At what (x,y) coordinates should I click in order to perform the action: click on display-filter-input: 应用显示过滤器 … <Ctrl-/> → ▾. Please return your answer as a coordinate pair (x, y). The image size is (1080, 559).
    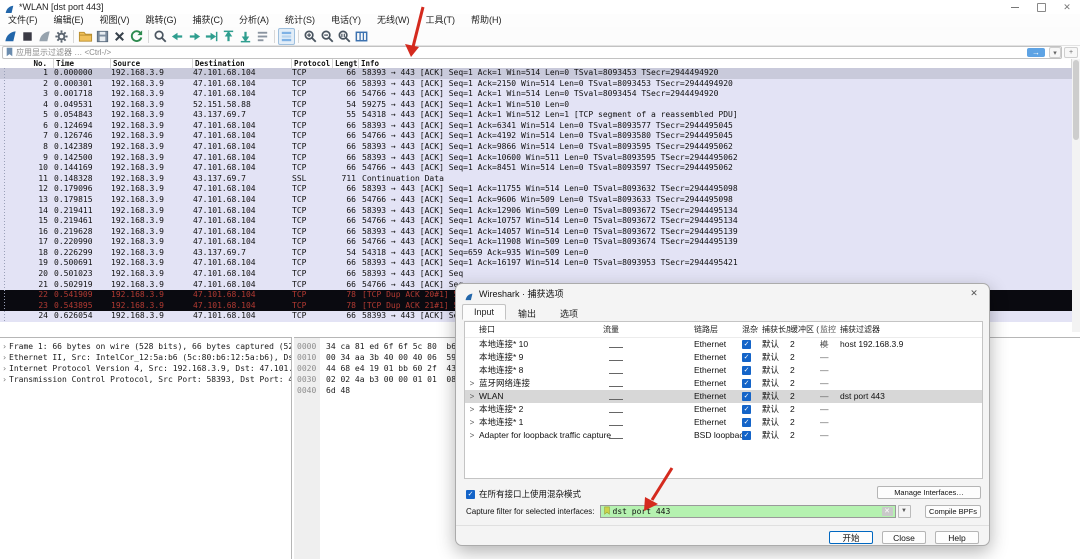
    Looking at the image, I should click on (532, 52).